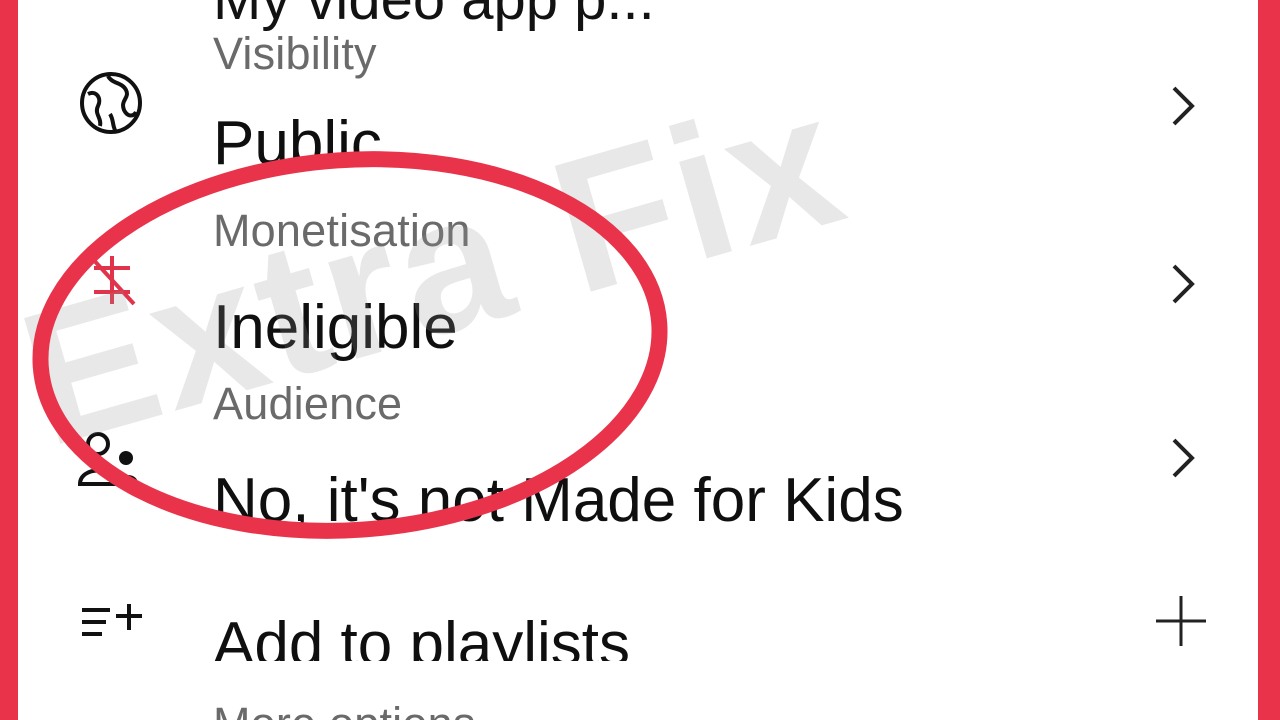 The image size is (1280, 720). What do you see at coordinates (112, 282) in the screenshot?
I see `monetisation-off-icon` at bounding box center [112, 282].